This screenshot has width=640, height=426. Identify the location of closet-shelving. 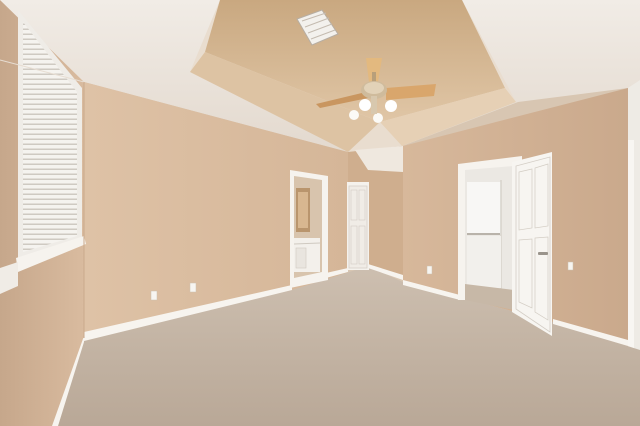
(484, 208).